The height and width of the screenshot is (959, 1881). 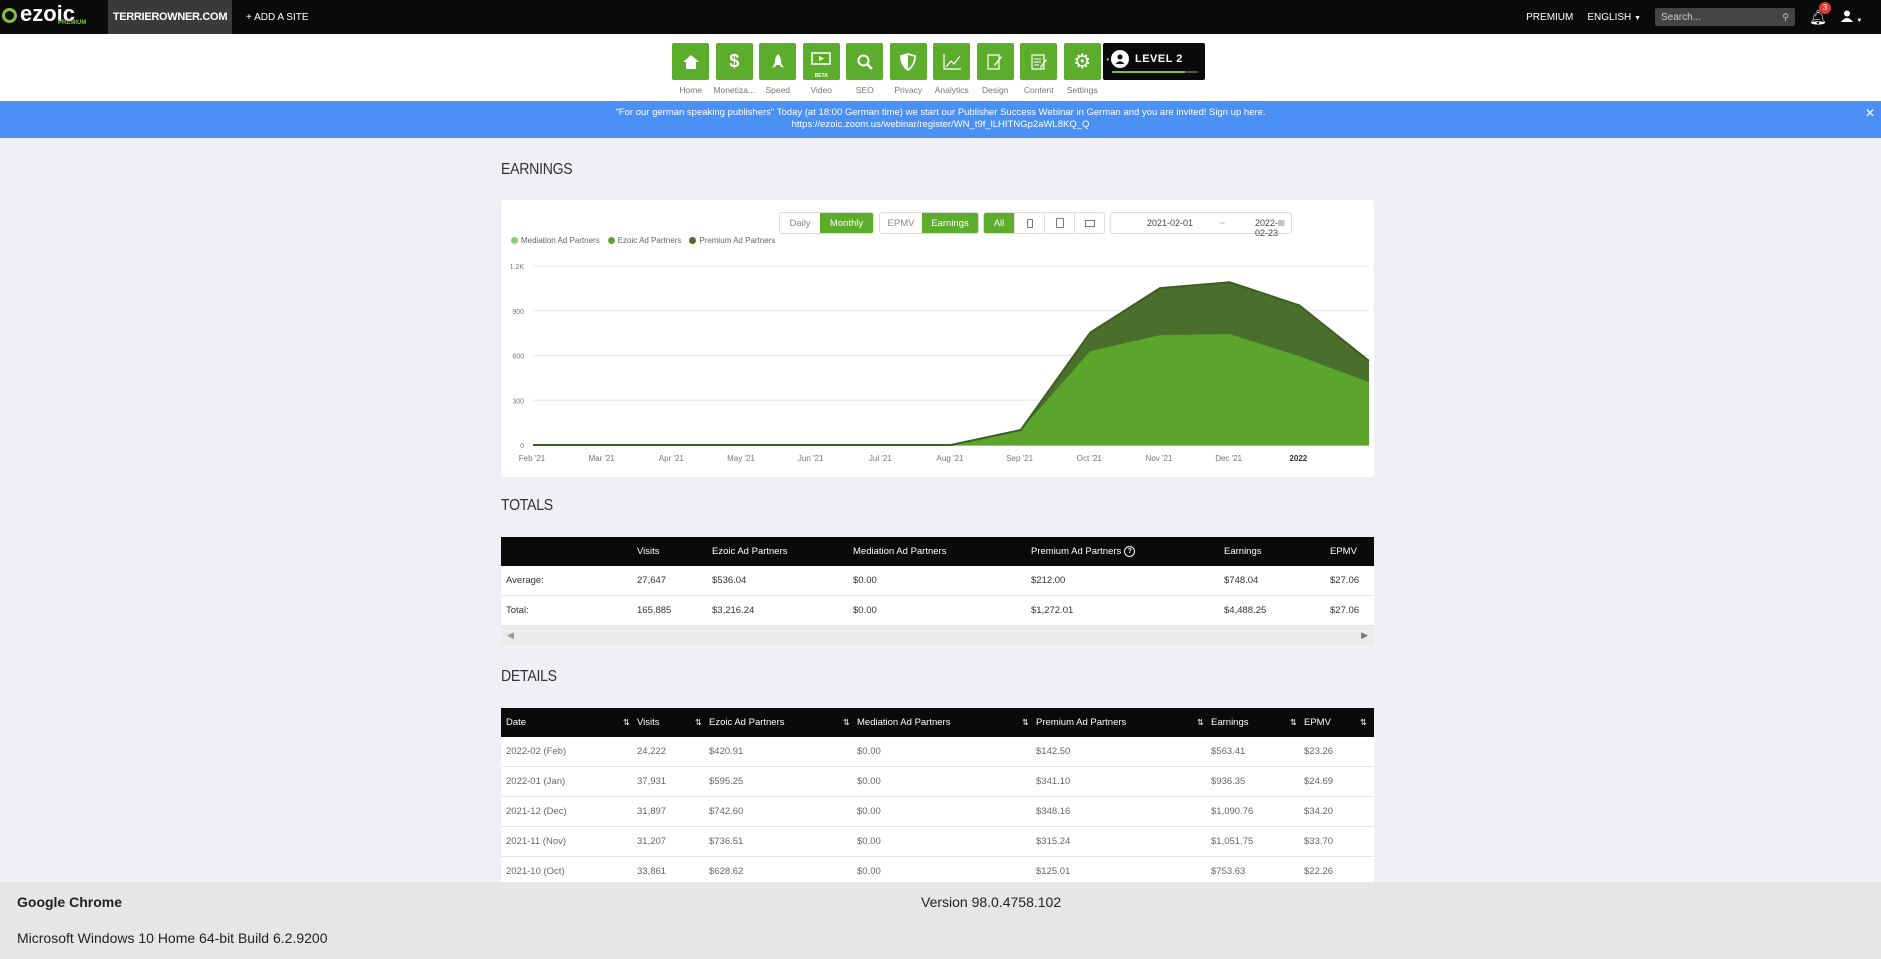 What do you see at coordinates (510, 635) in the screenshot?
I see `scroll-left-icon: ◀` at bounding box center [510, 635].